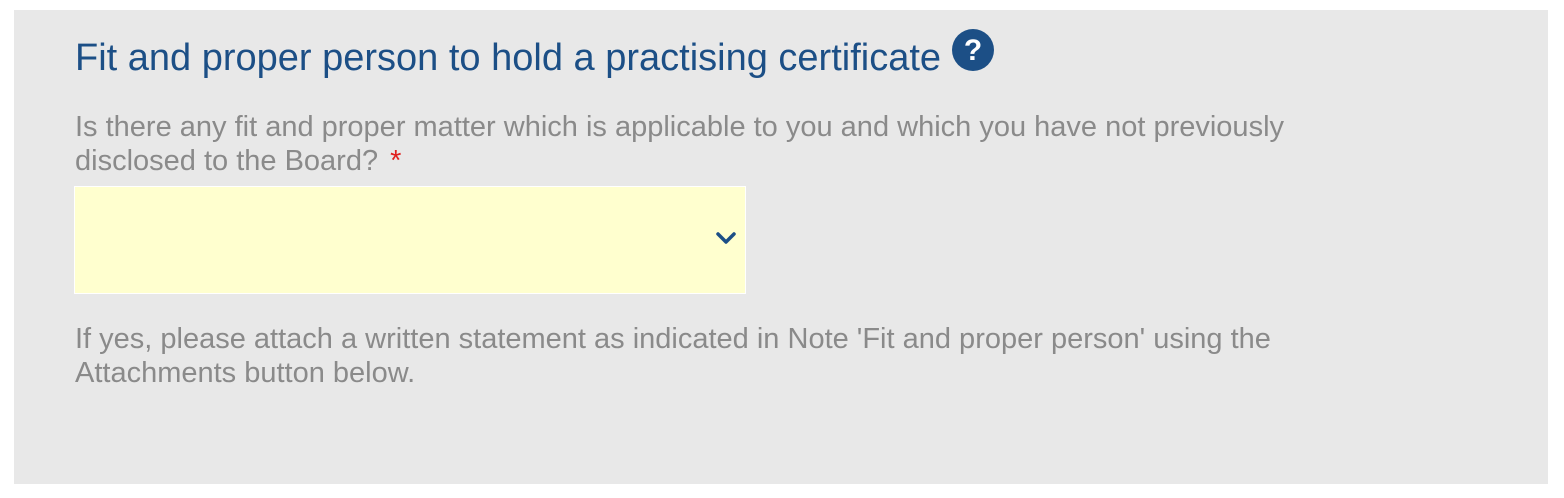  What do you see at coordinates (726, 238) in the screenshot?
I see `chevron-down-icon` at bounding box center [726, 238].